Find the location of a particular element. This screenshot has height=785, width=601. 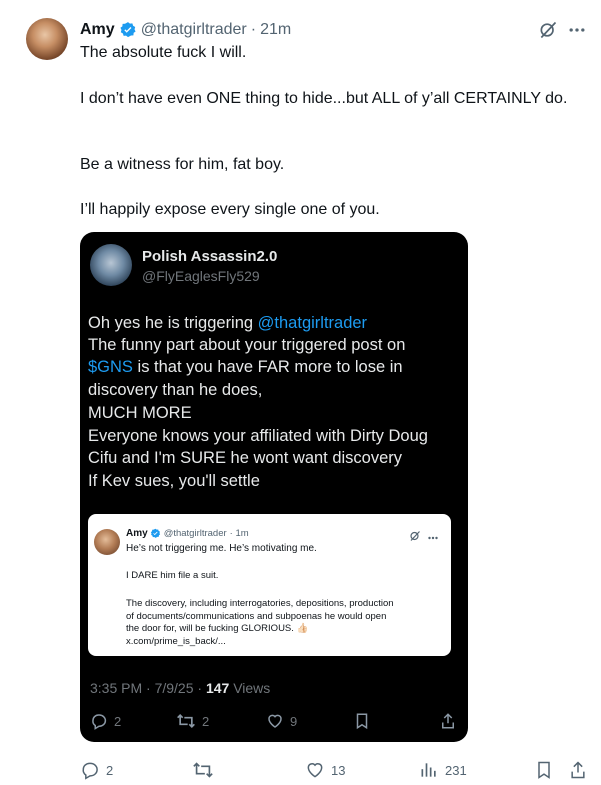

embedded-like: 9 is located at coordinates (281, 721).